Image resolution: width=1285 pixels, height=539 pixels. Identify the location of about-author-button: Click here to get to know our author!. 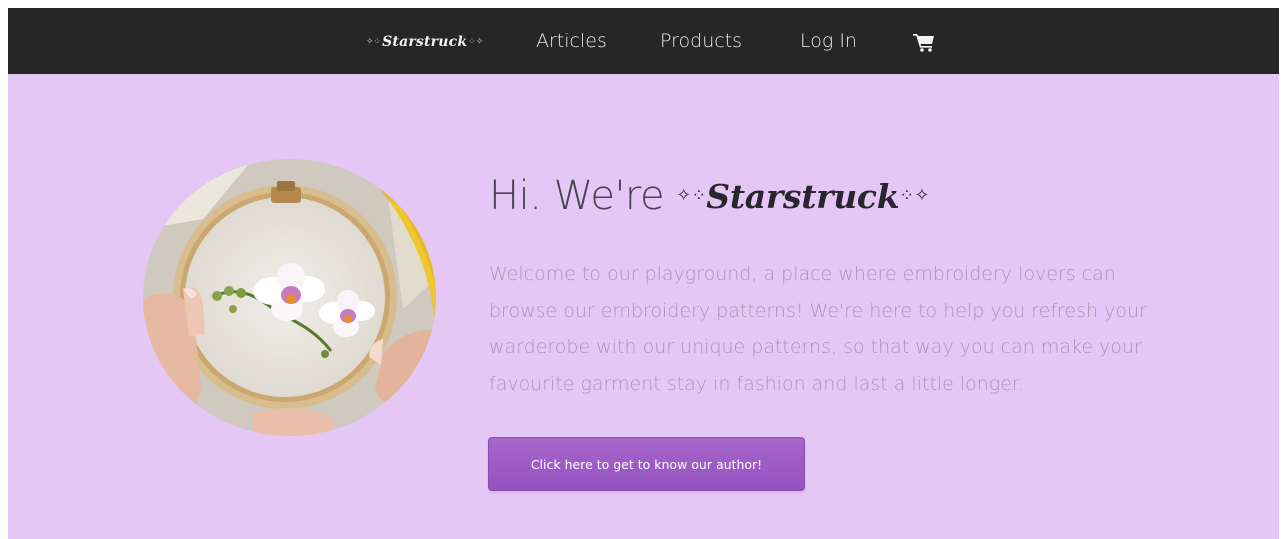
(646, 464).